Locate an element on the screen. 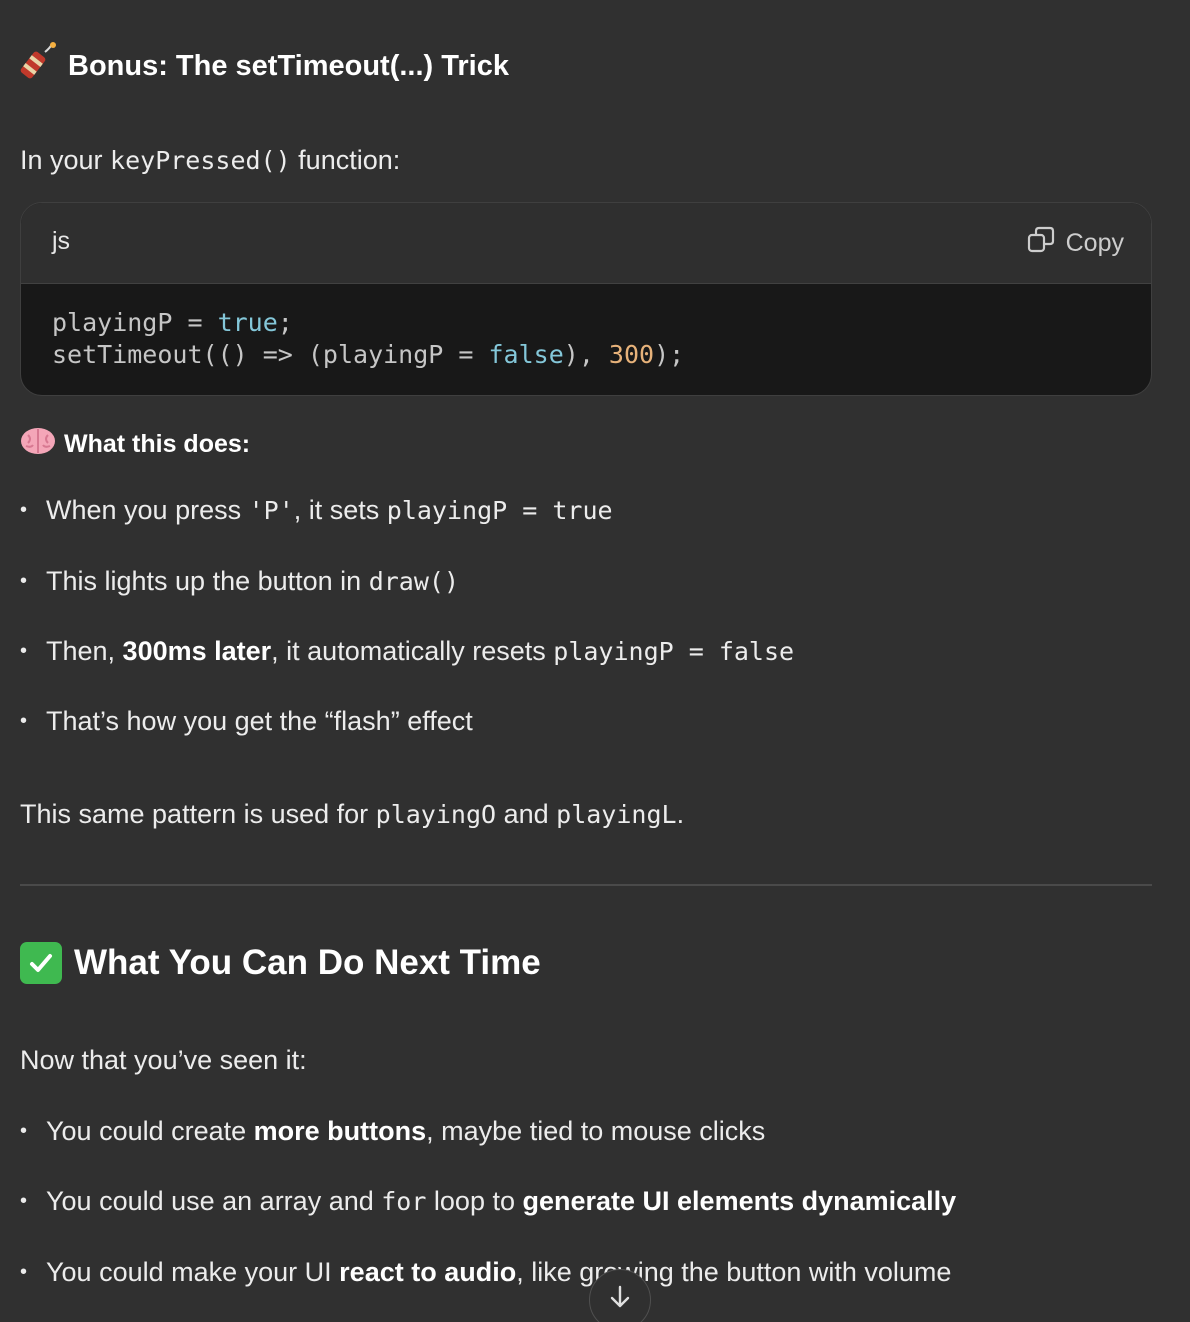 This screenshot has width=1190, height=1322. what-this-does-title: What this does: is located at coordinates (157, 443).